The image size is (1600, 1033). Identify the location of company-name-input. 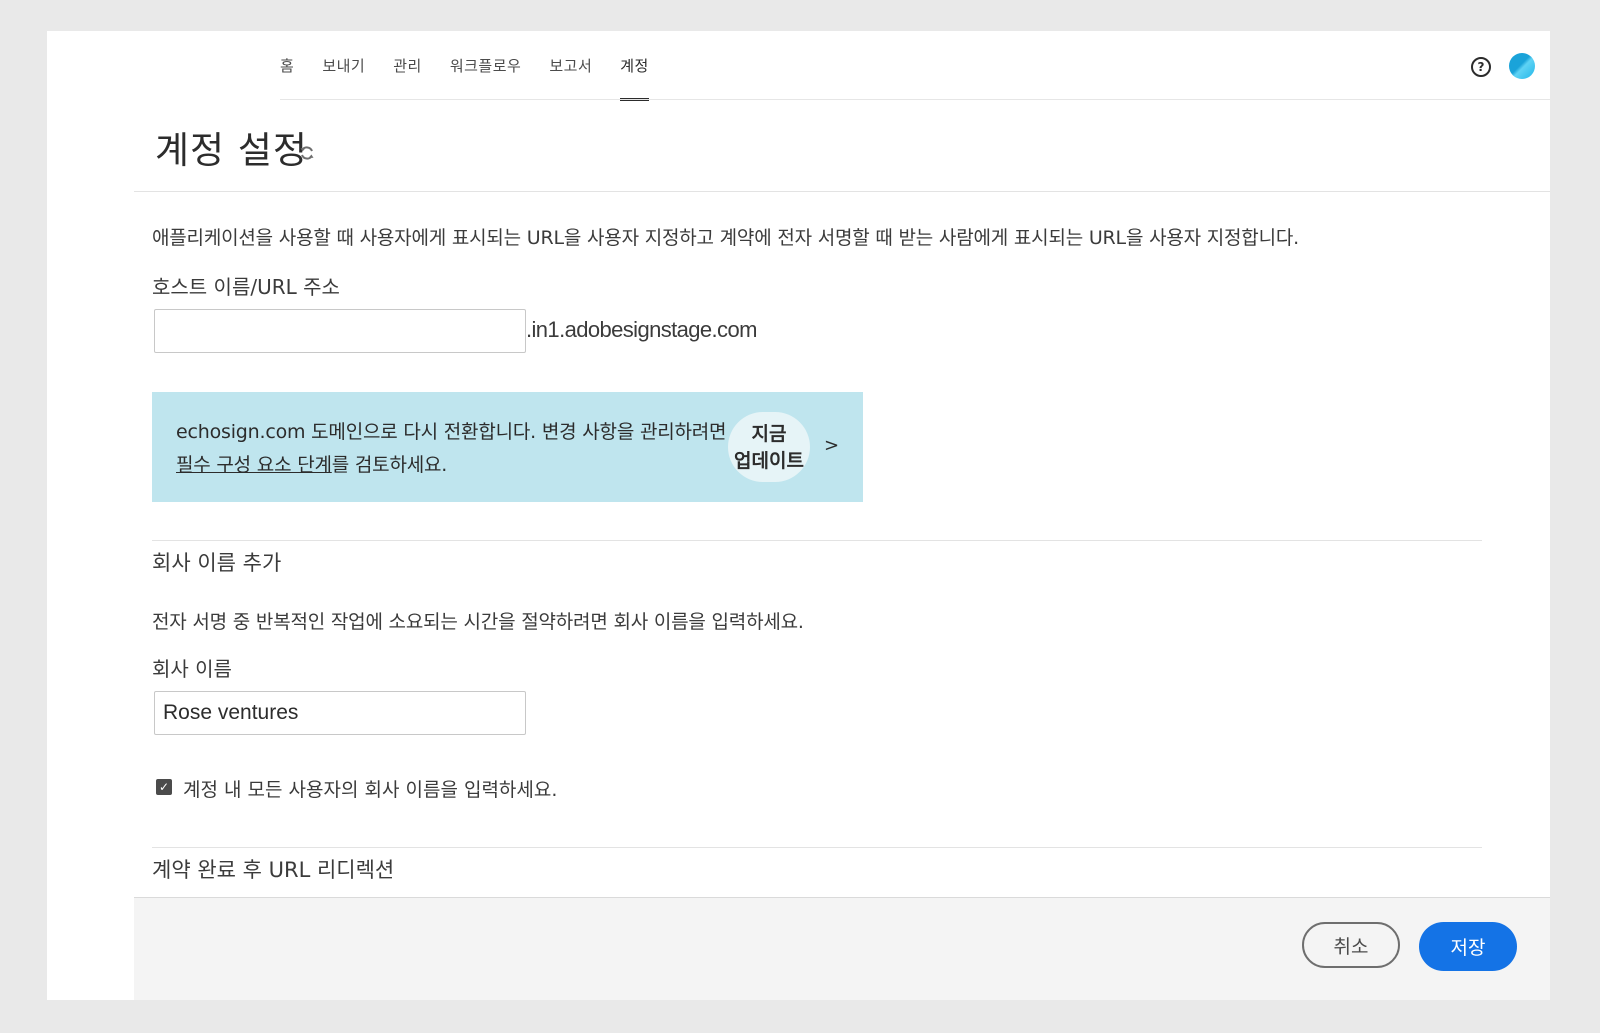
(340, 713).